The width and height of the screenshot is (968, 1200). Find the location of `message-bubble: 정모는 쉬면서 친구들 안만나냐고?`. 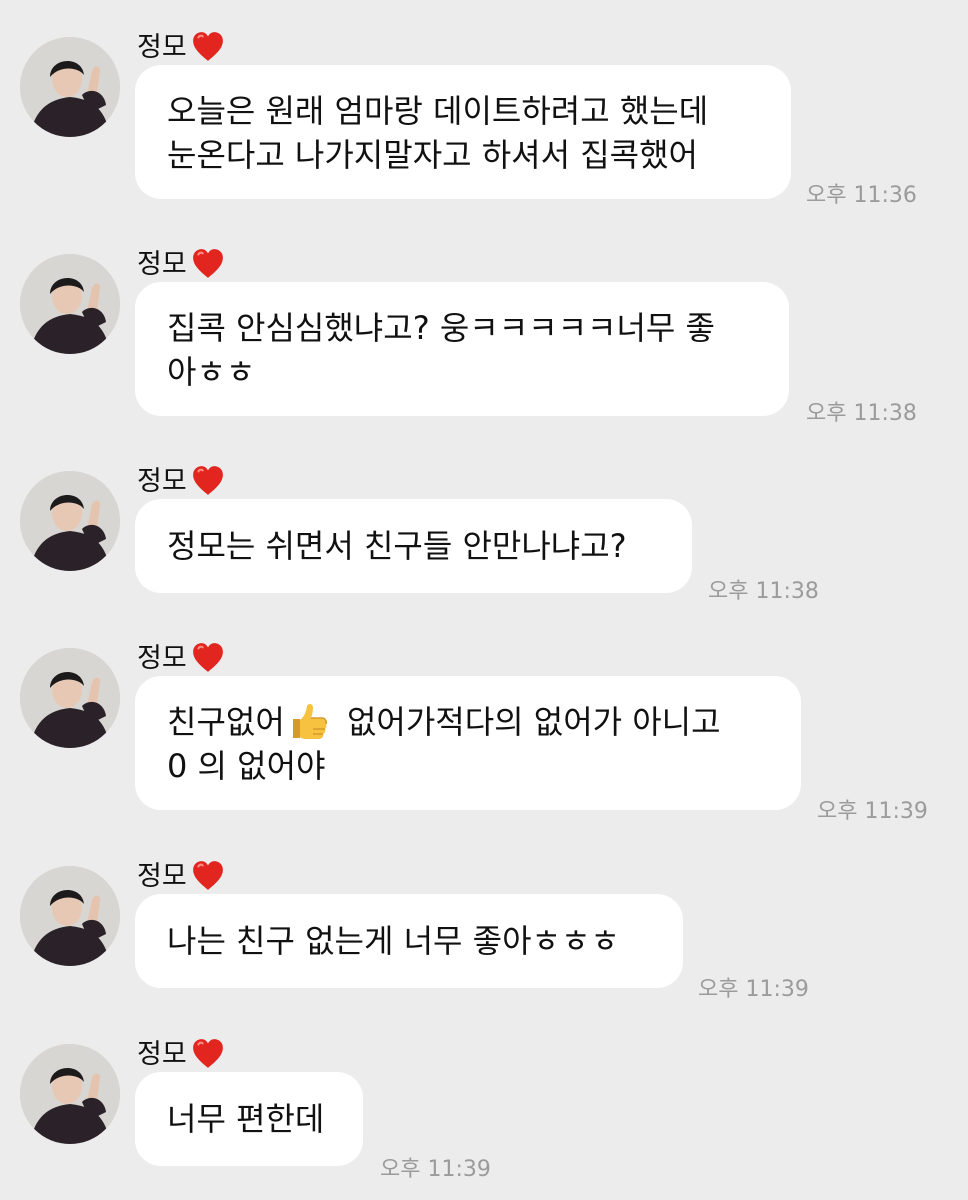

message-bubble: 정모는 쉬면서 친구들 안만나냐고? is located at coordinates (413, 546).